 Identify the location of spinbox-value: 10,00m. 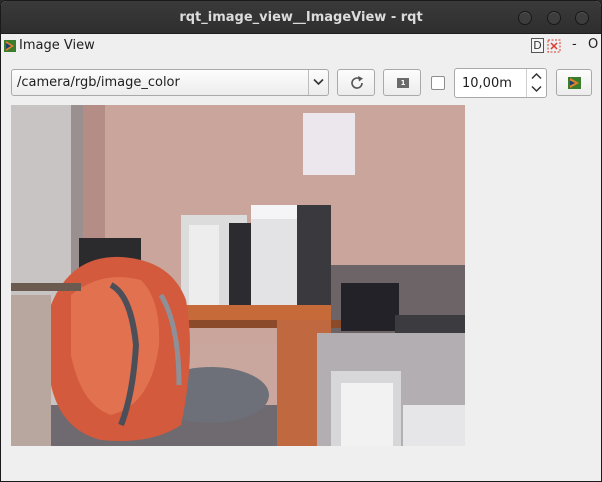
(487, 83).